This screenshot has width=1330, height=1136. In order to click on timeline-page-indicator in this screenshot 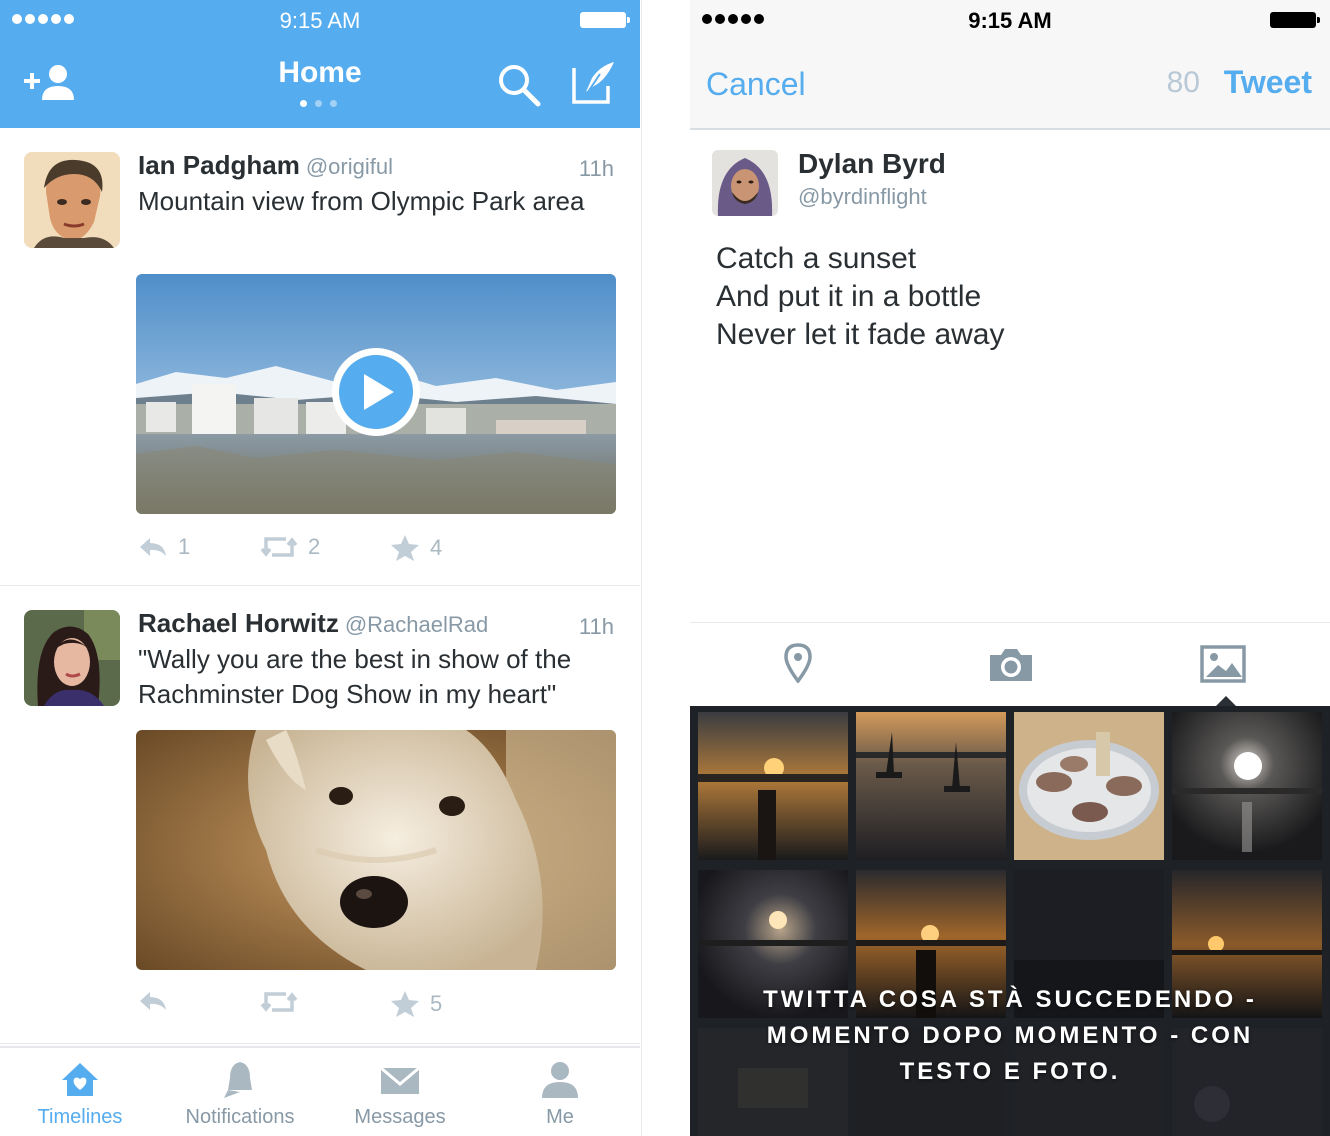, I will do `click(318, 103)`.